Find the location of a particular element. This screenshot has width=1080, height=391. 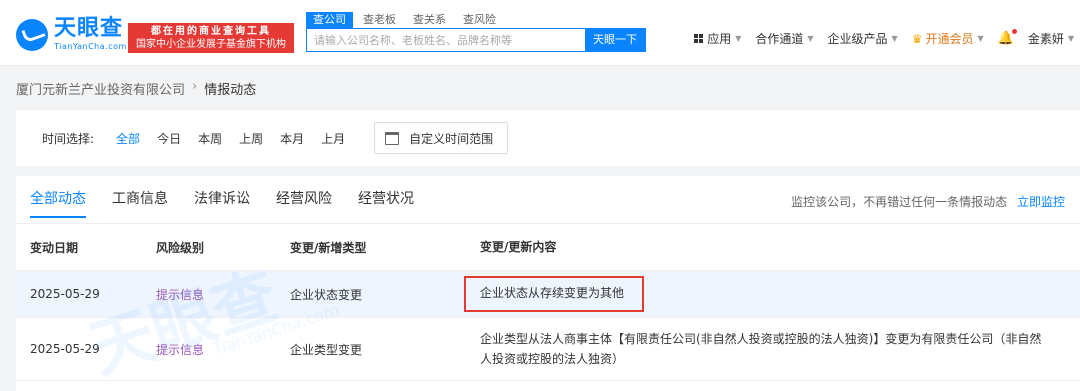

search-type-tabs: 查公司 查老板 查关系 查风险 is located at coordinates (406, 20).